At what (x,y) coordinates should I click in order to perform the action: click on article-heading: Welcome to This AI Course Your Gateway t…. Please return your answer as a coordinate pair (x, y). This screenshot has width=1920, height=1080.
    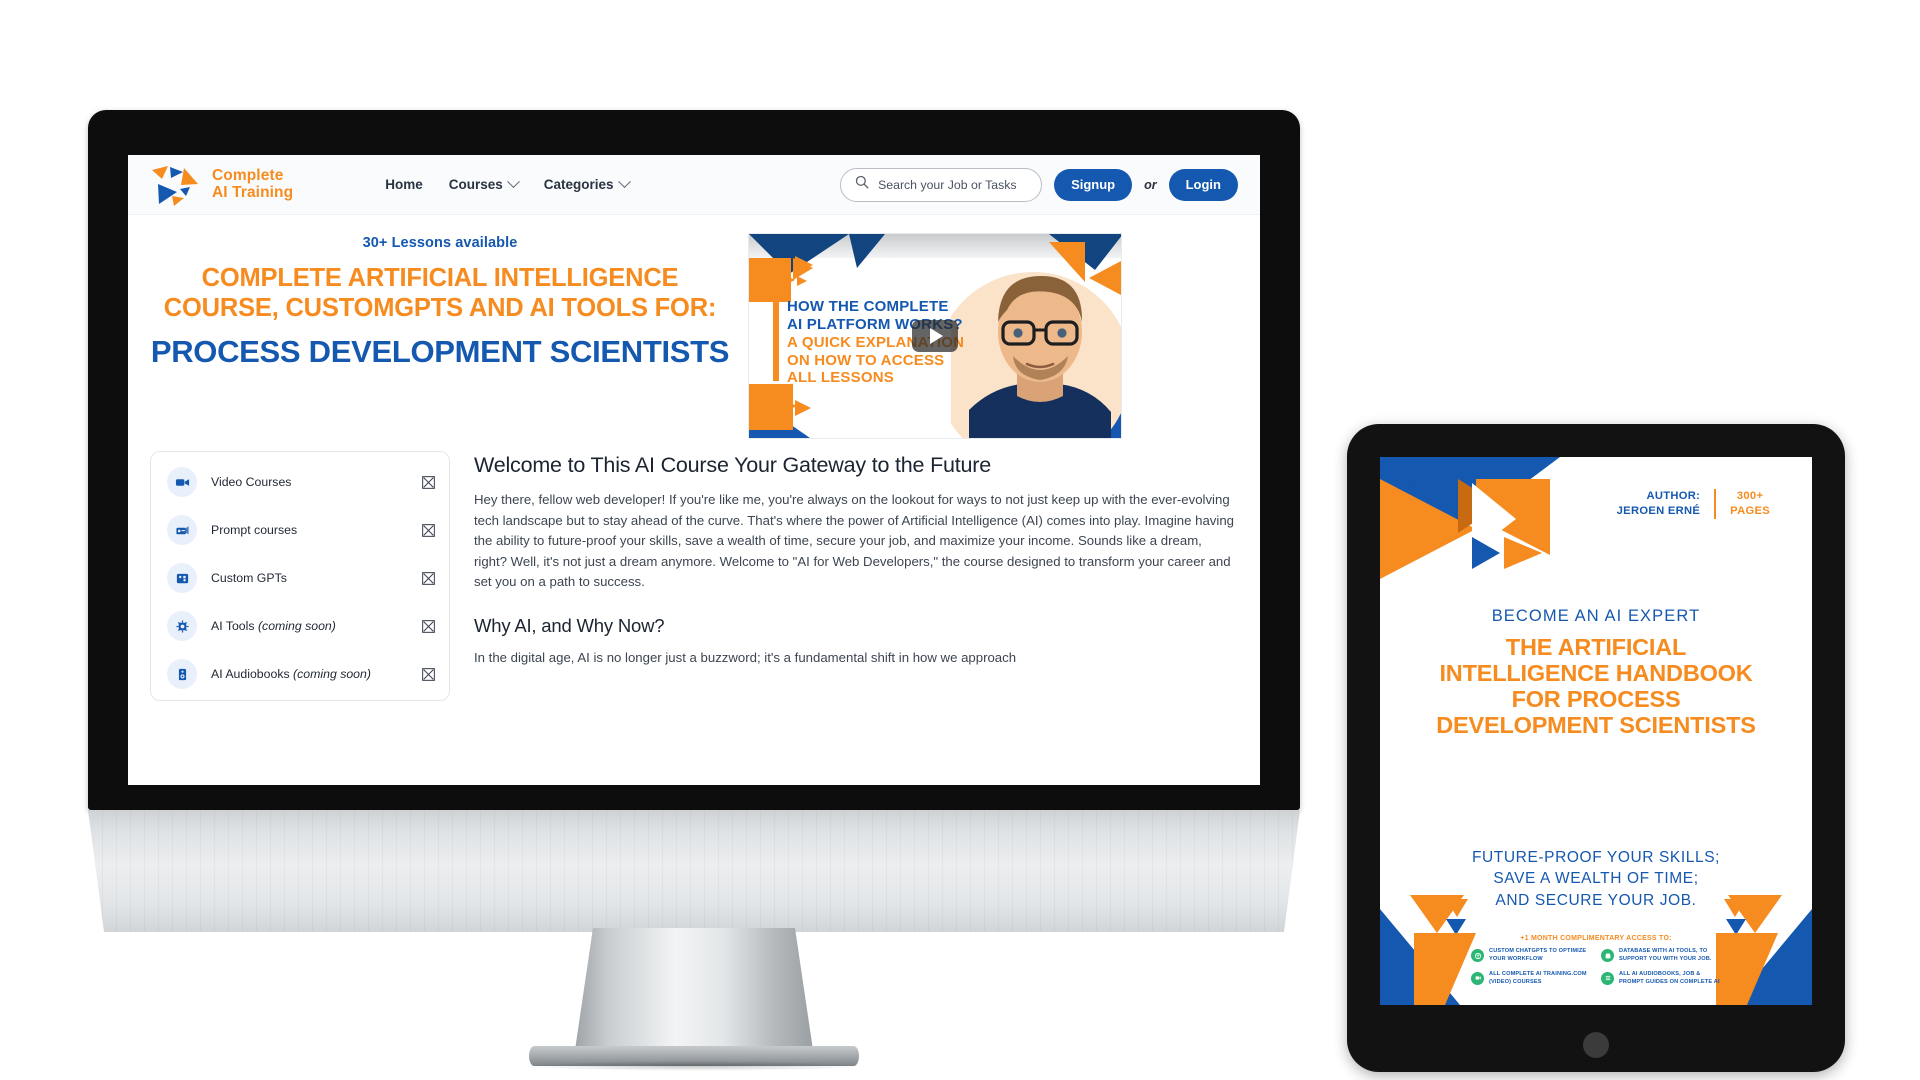
    Looking at the image, I should click on (733, 465).